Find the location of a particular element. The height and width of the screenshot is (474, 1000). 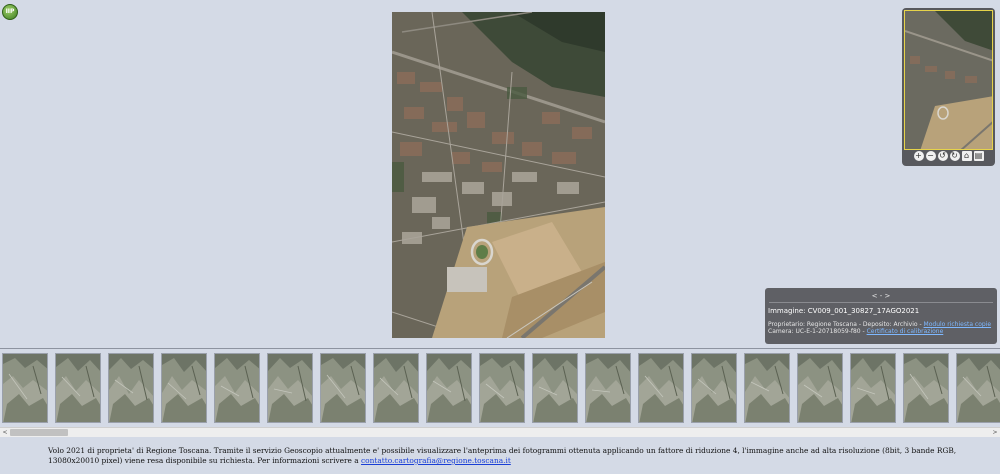

home-icon: ⌂ is located at coordinates (966, 156).